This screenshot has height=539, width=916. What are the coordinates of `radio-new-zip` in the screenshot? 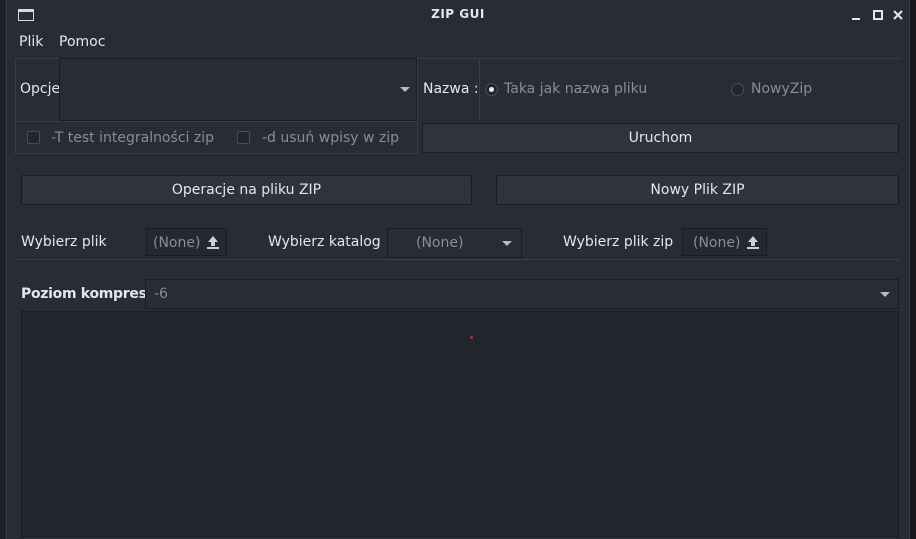 It's located at (737, 89).